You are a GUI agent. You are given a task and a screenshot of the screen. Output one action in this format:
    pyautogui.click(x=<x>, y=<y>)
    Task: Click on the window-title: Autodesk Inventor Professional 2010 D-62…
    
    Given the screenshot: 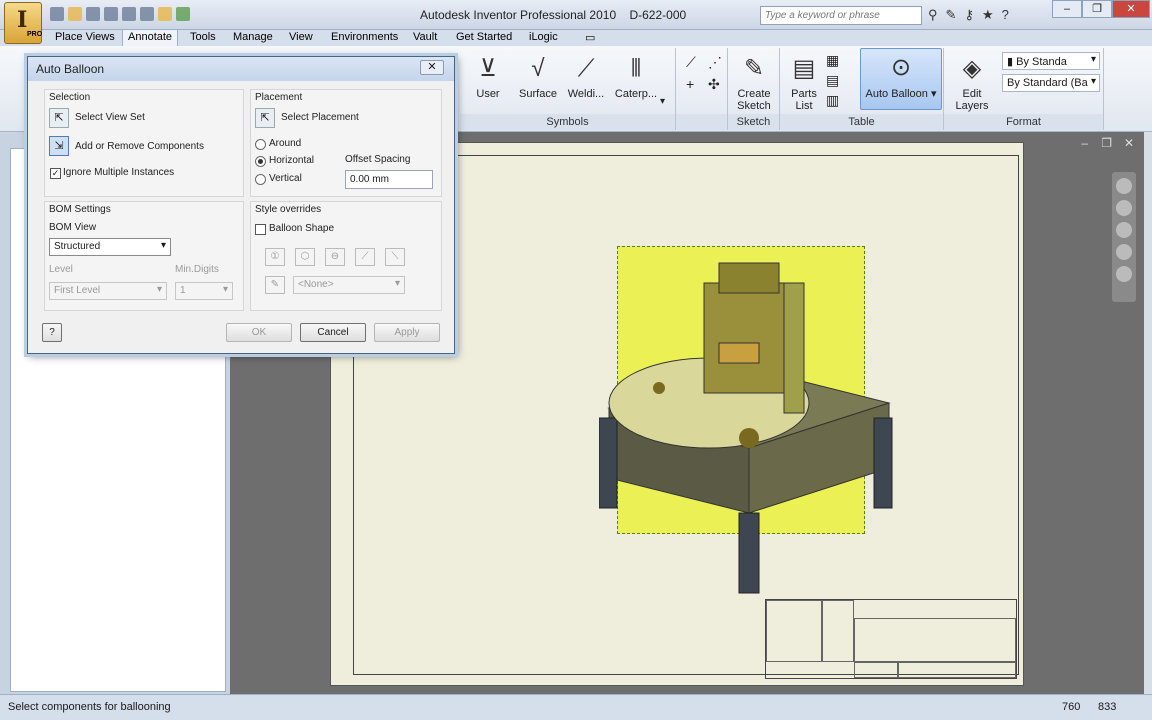 What is the action you would take?
    pyautogui.click(x=553, y=15)
    